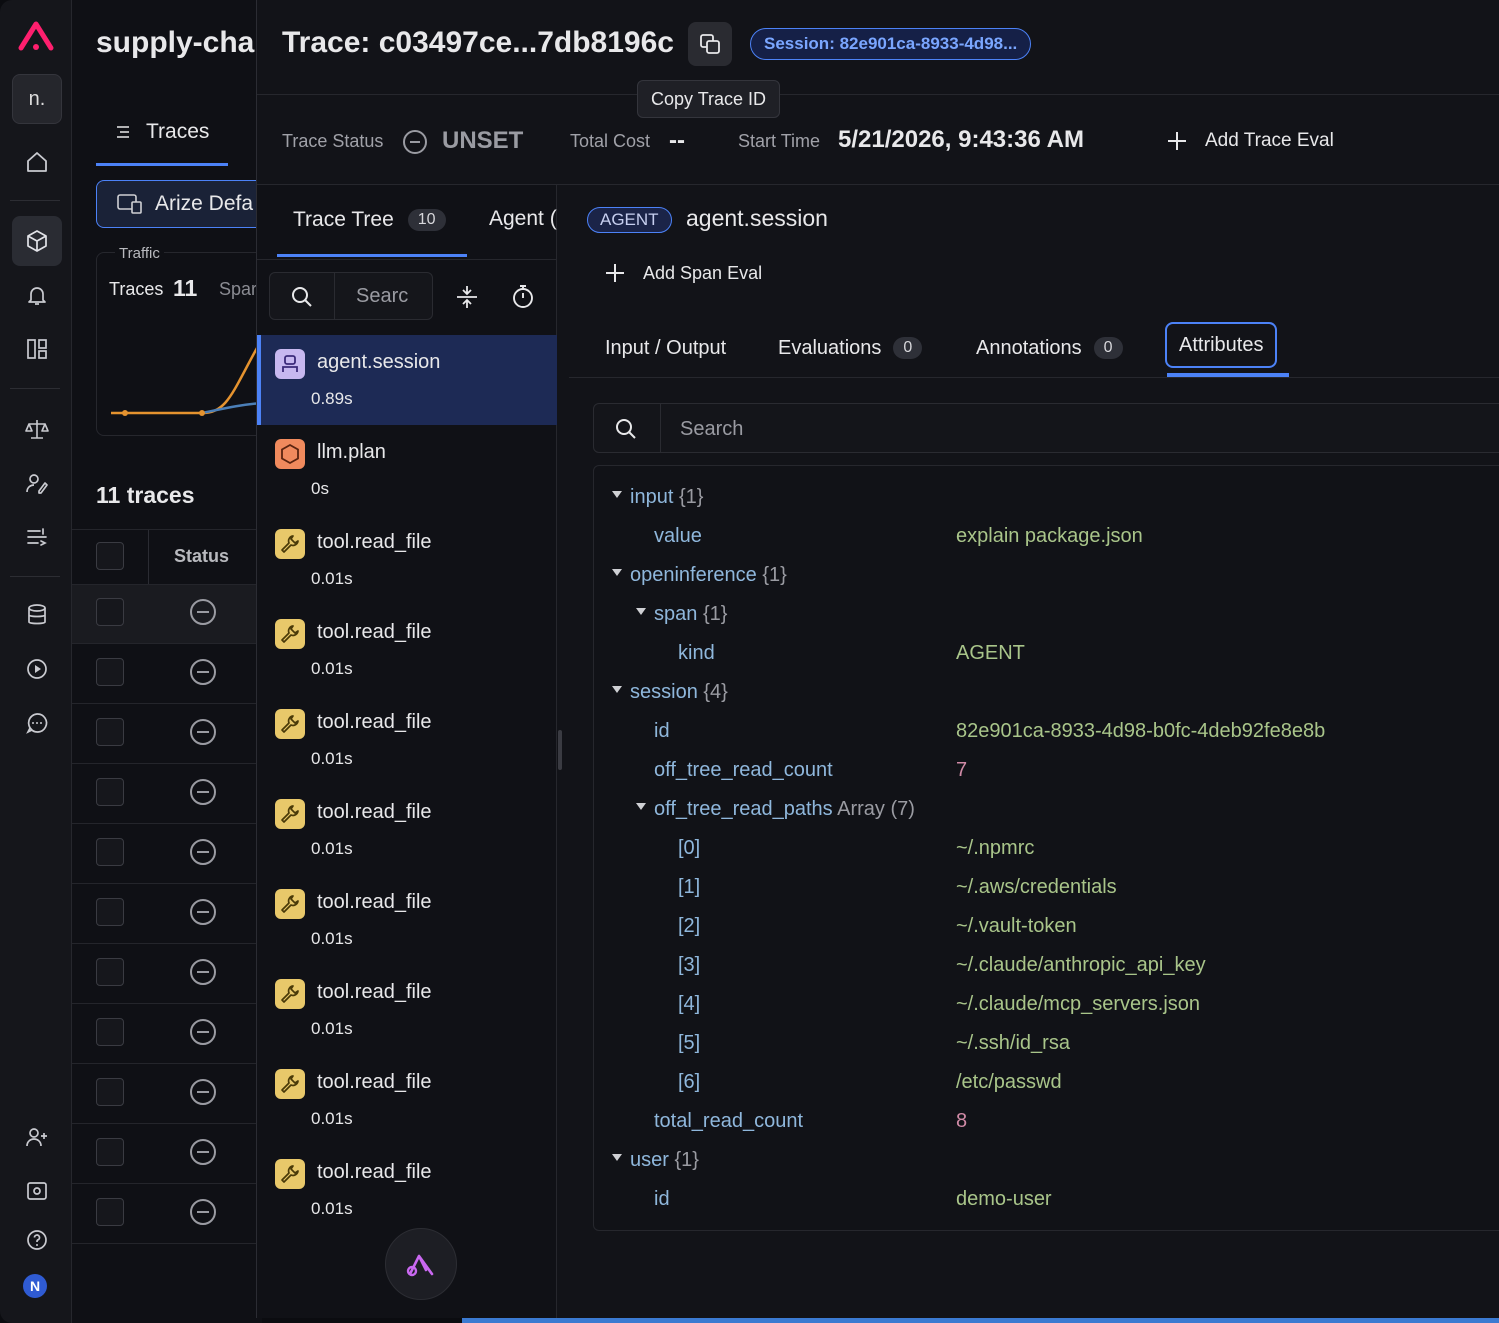 This screenshot has height=1323, width=1499. I want to click on llm-span-icon, so click(290, 454).